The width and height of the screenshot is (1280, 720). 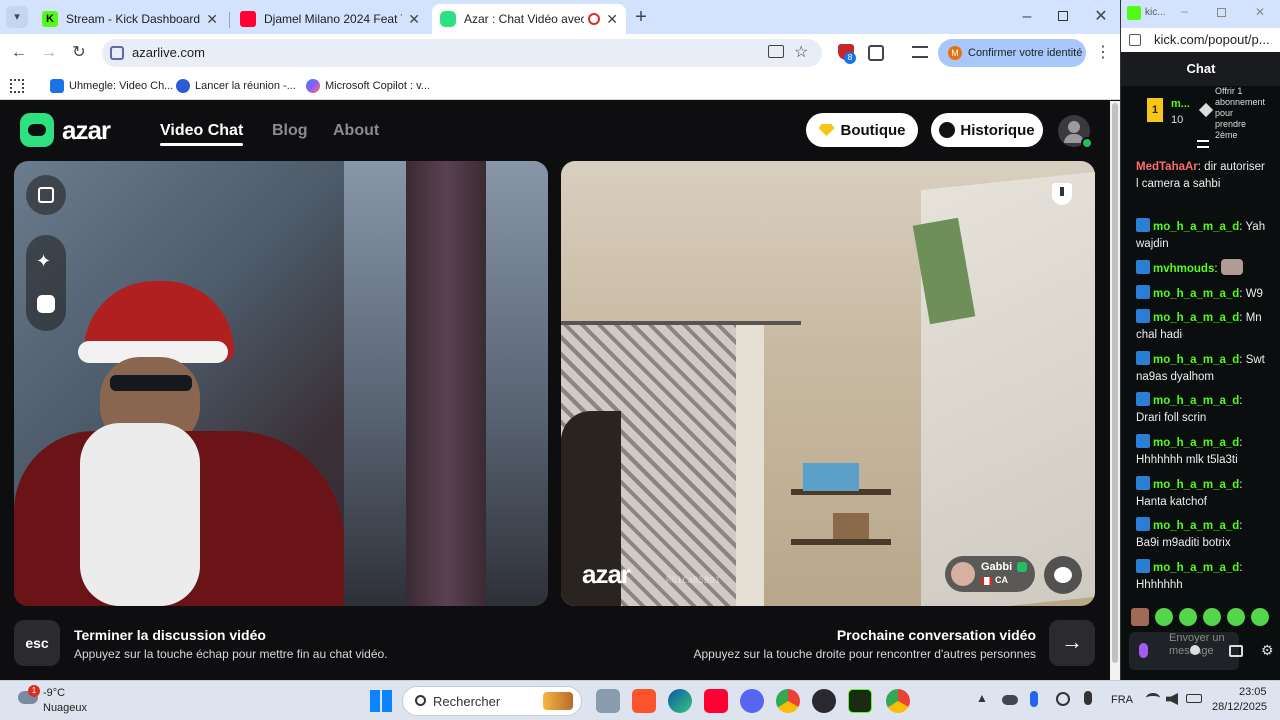 I want to click on menu-kebab-icon: ⋮, so click(x=1103, y=53).